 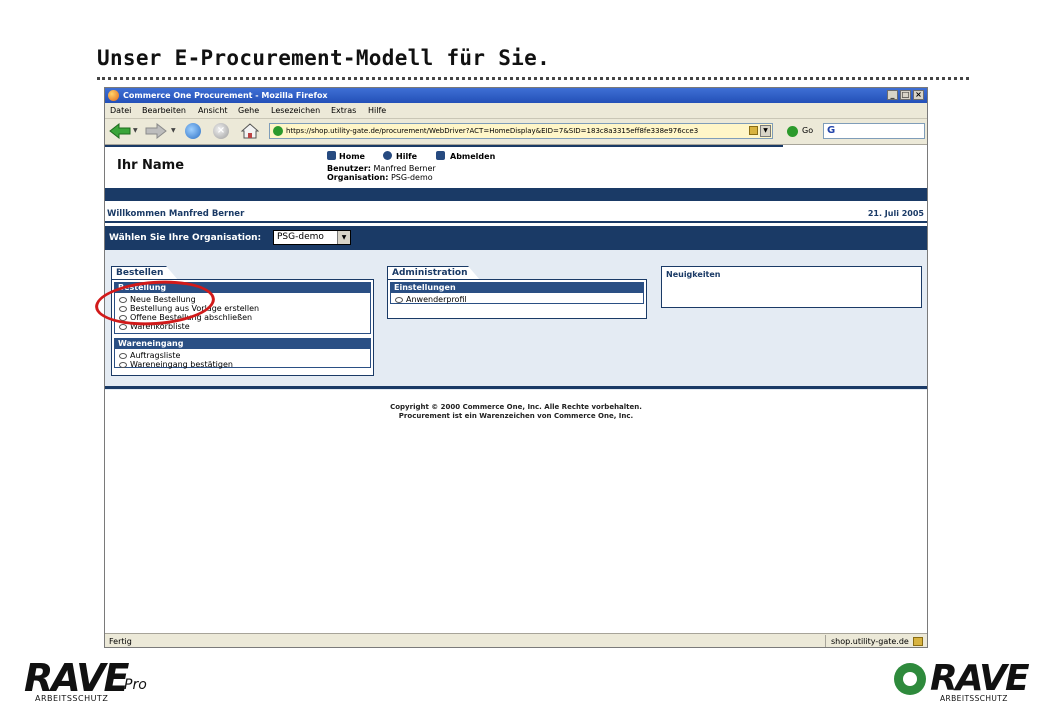 What do you see at coordinates (892, 95) in the screenshot?
I see `minimize-button: _` at bounding box center [892, 95].